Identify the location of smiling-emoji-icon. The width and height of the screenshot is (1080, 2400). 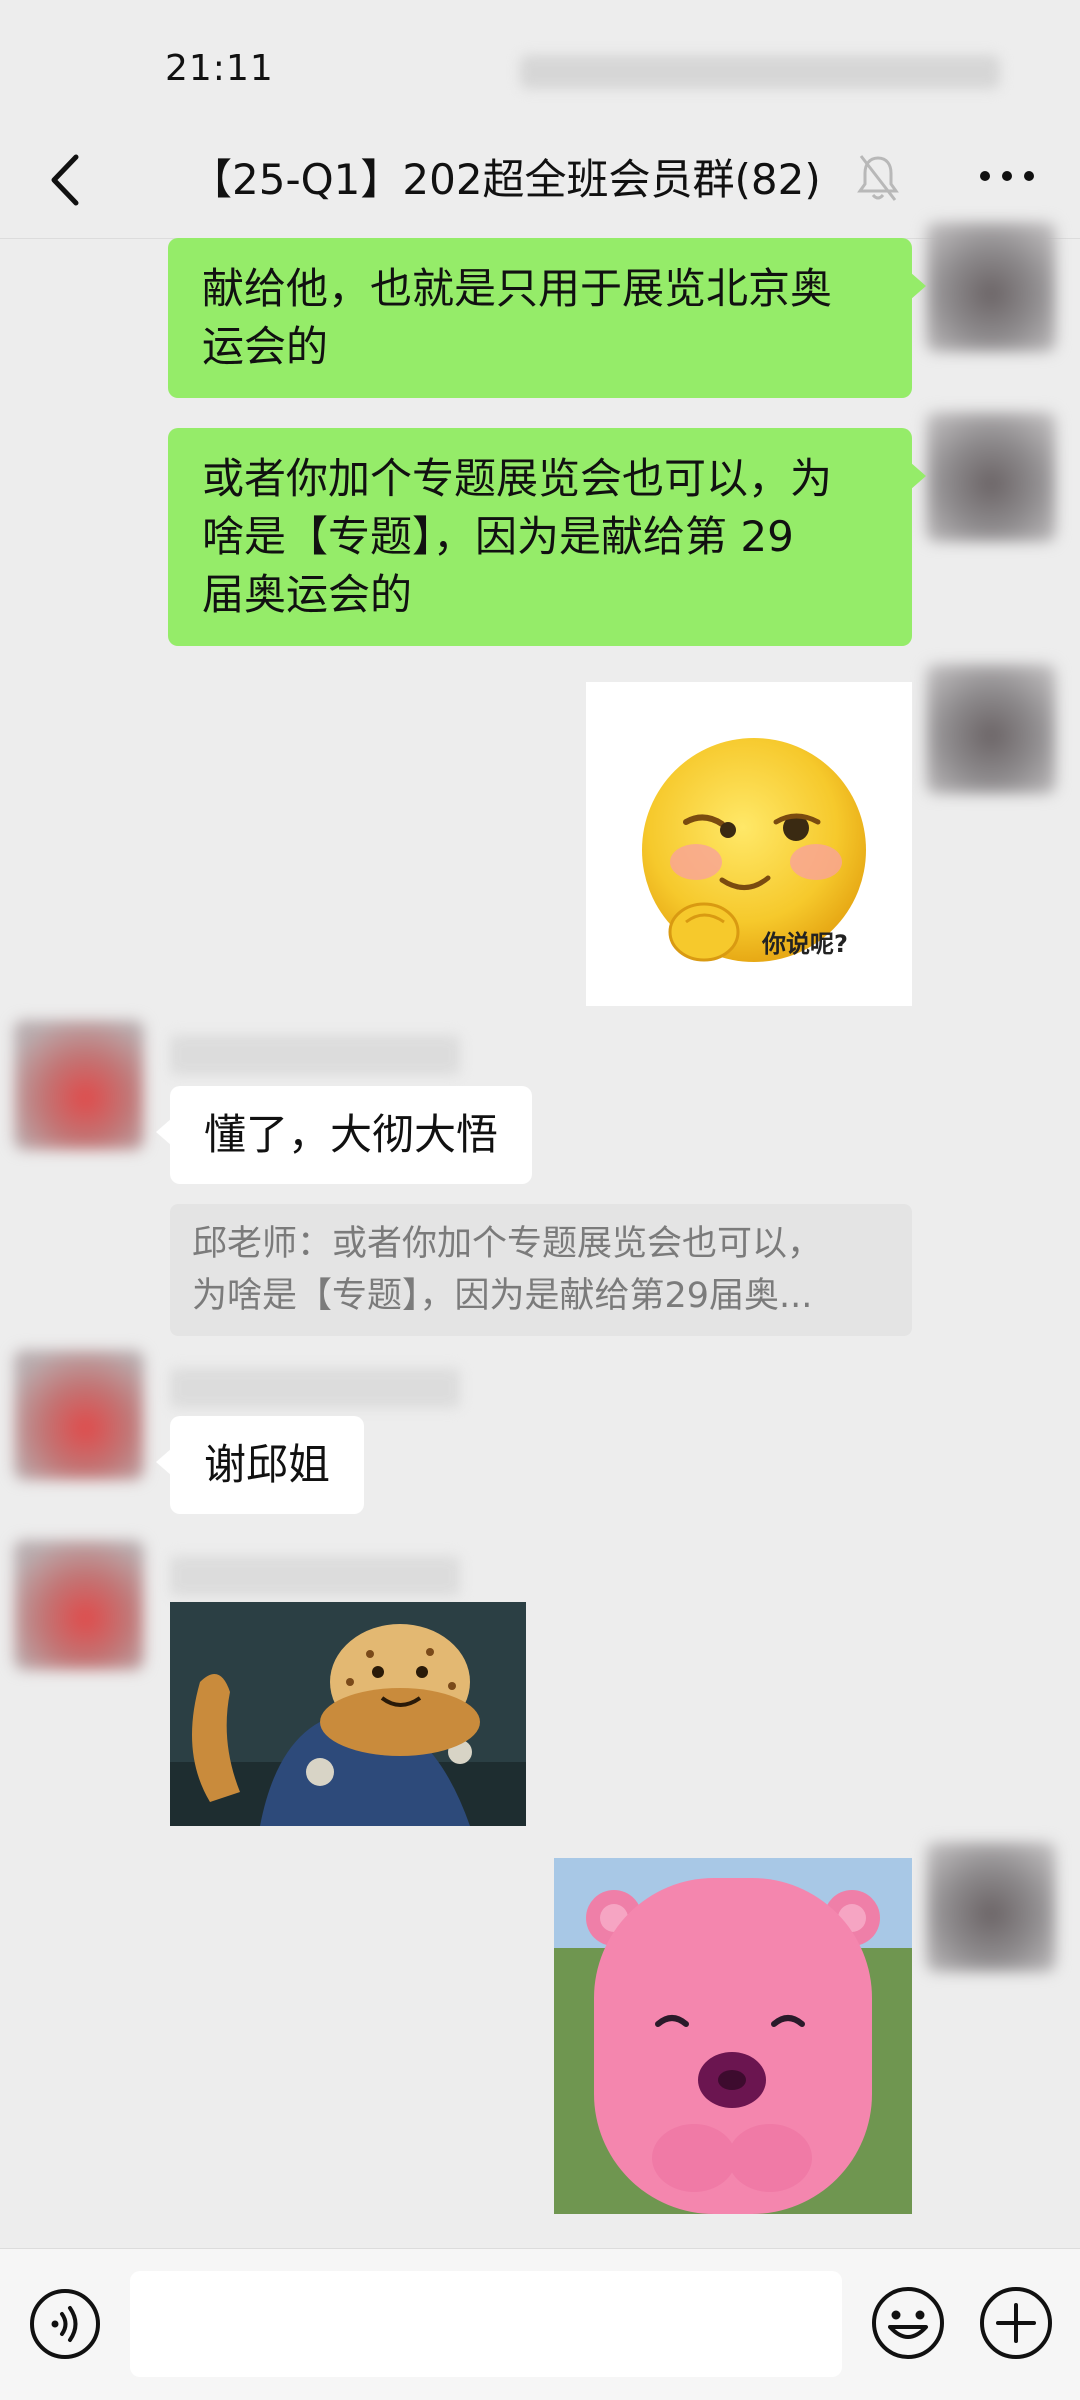
(754, 850).